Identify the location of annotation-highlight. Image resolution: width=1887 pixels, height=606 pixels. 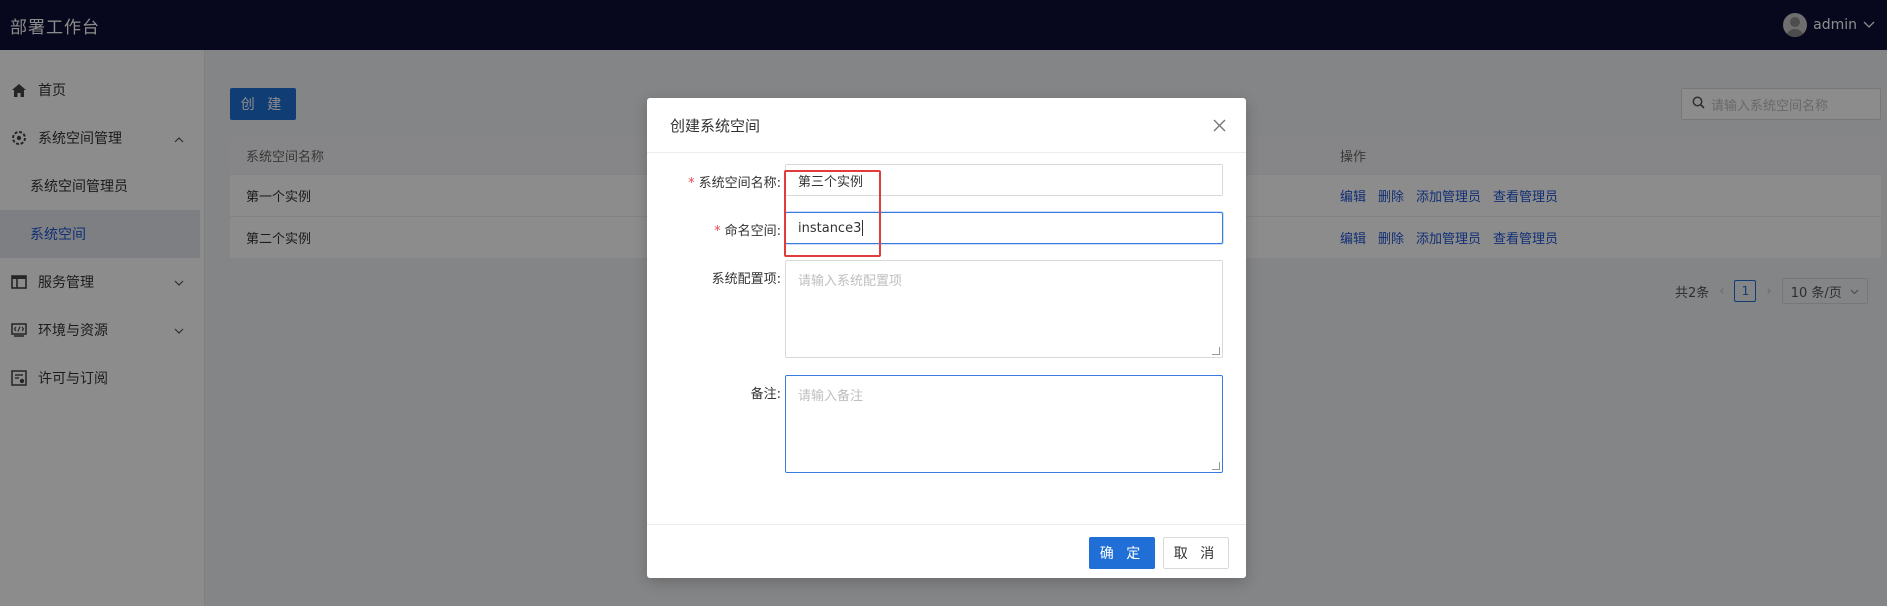
(832, 213).